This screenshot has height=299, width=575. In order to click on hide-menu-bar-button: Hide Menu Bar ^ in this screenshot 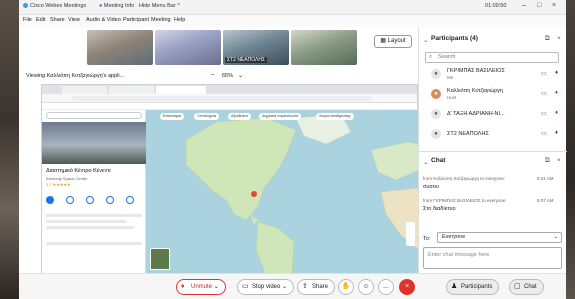, I will do `click(159, 6)`.